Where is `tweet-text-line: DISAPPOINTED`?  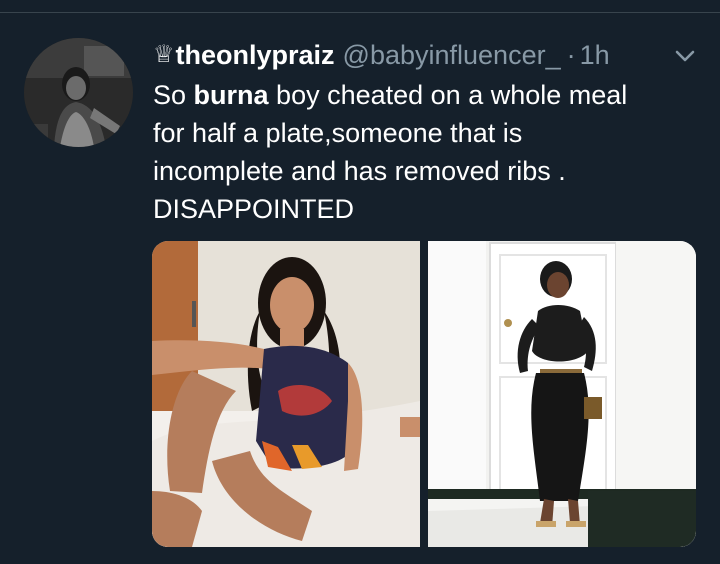 tweet-text-line: DISAPPOINTED is located at coordinates (254, 209).